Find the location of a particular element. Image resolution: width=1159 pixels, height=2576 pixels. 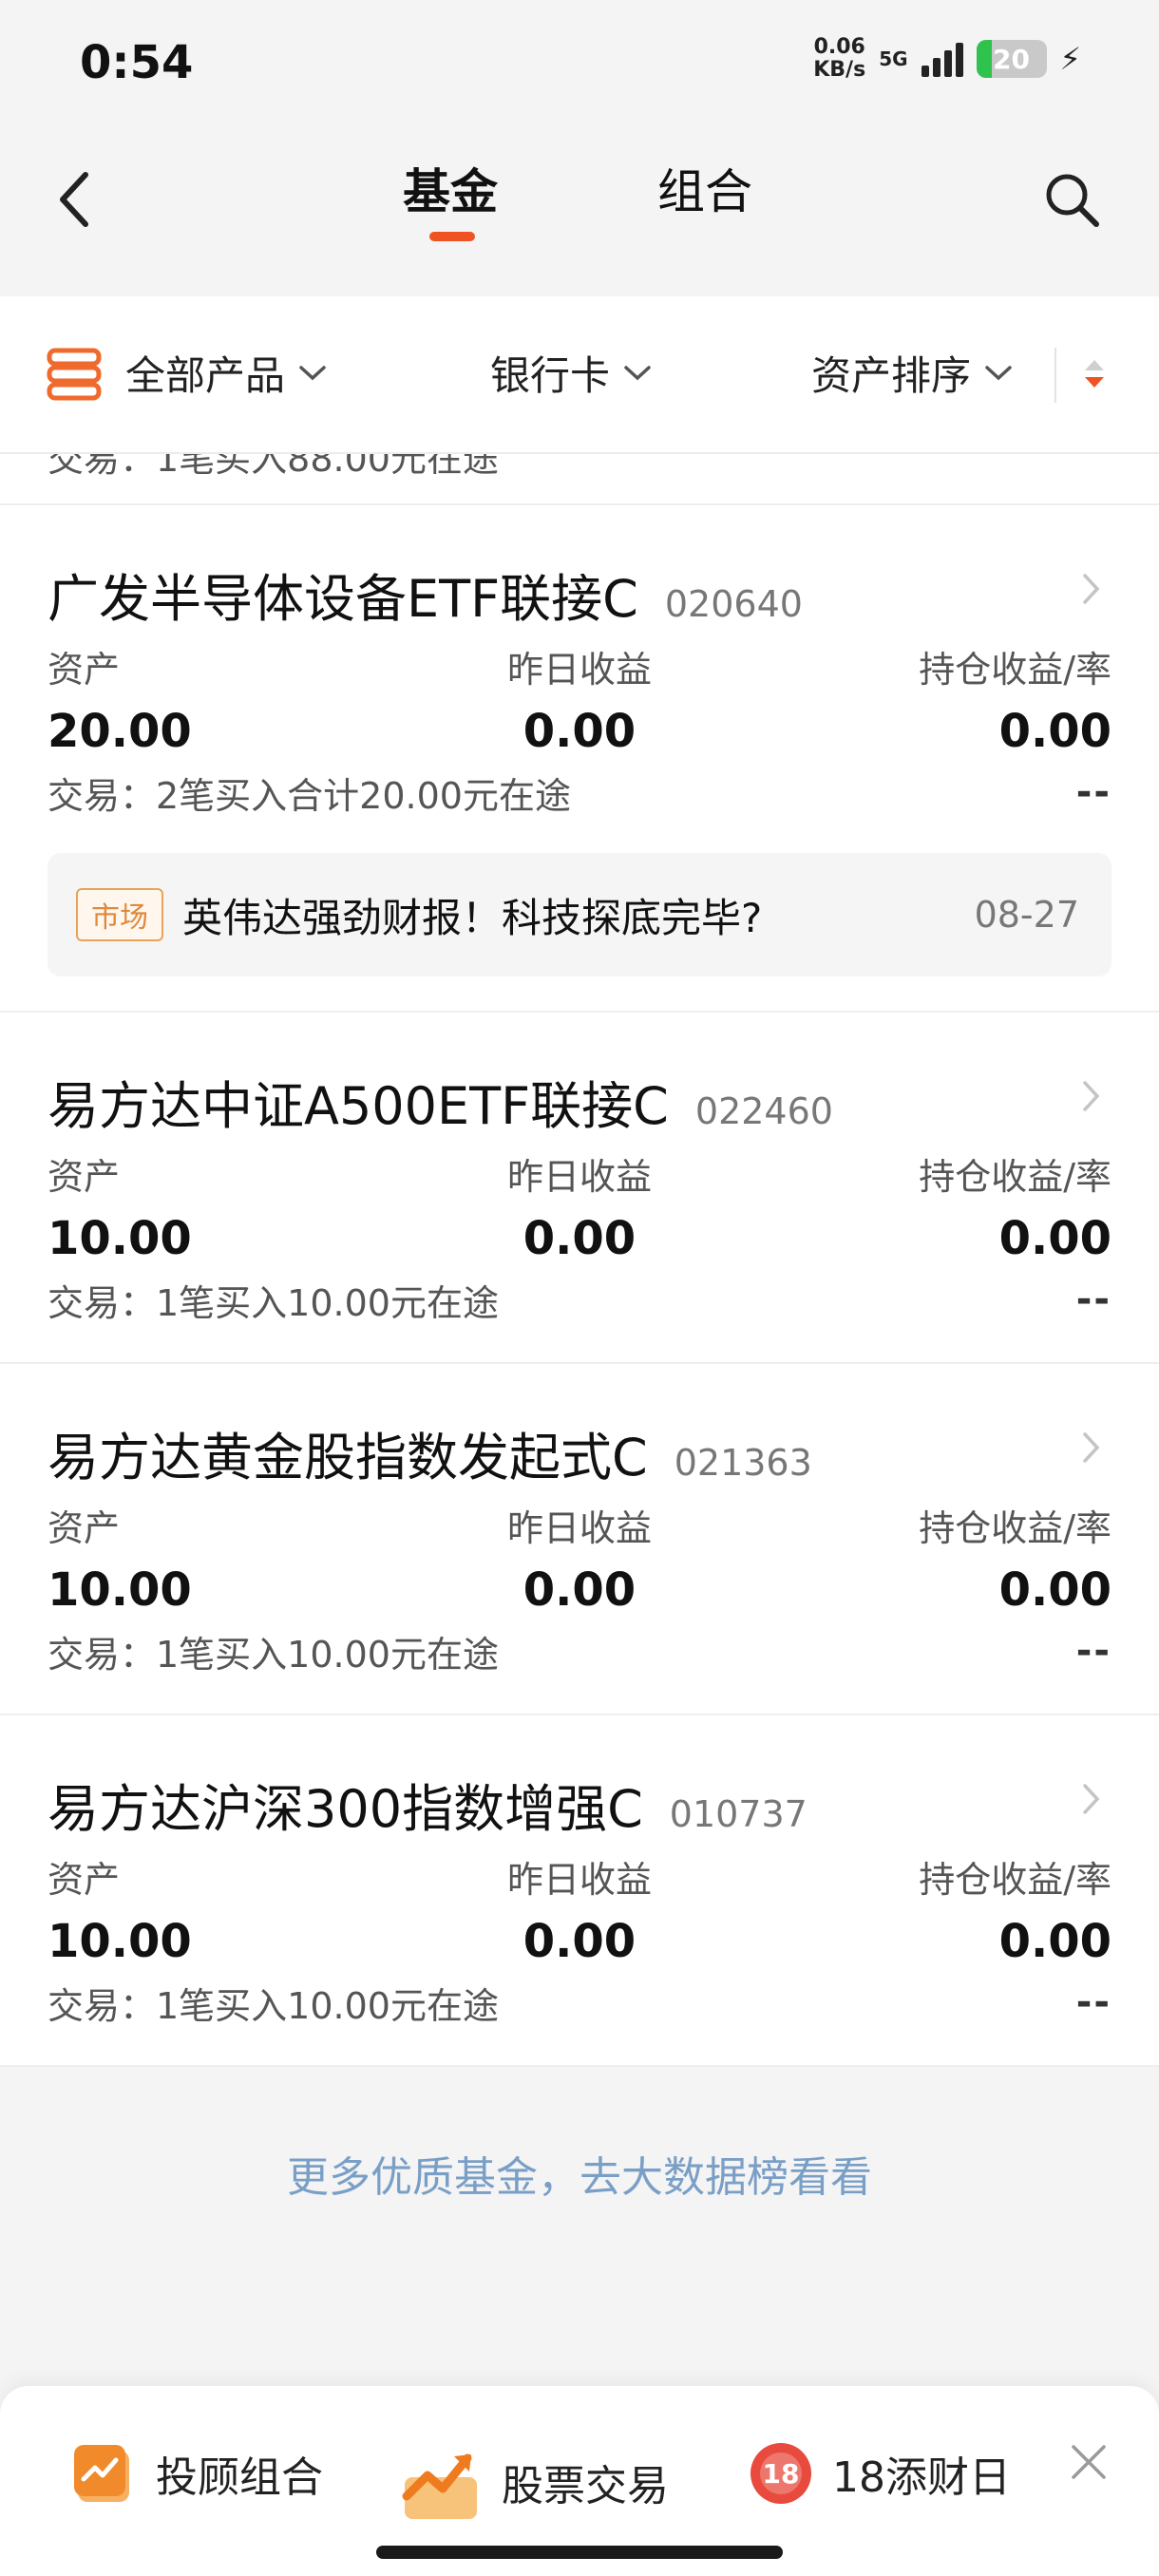

fund-name: 易方达沪深300指数增强C is located at coordinates (345, 1809).